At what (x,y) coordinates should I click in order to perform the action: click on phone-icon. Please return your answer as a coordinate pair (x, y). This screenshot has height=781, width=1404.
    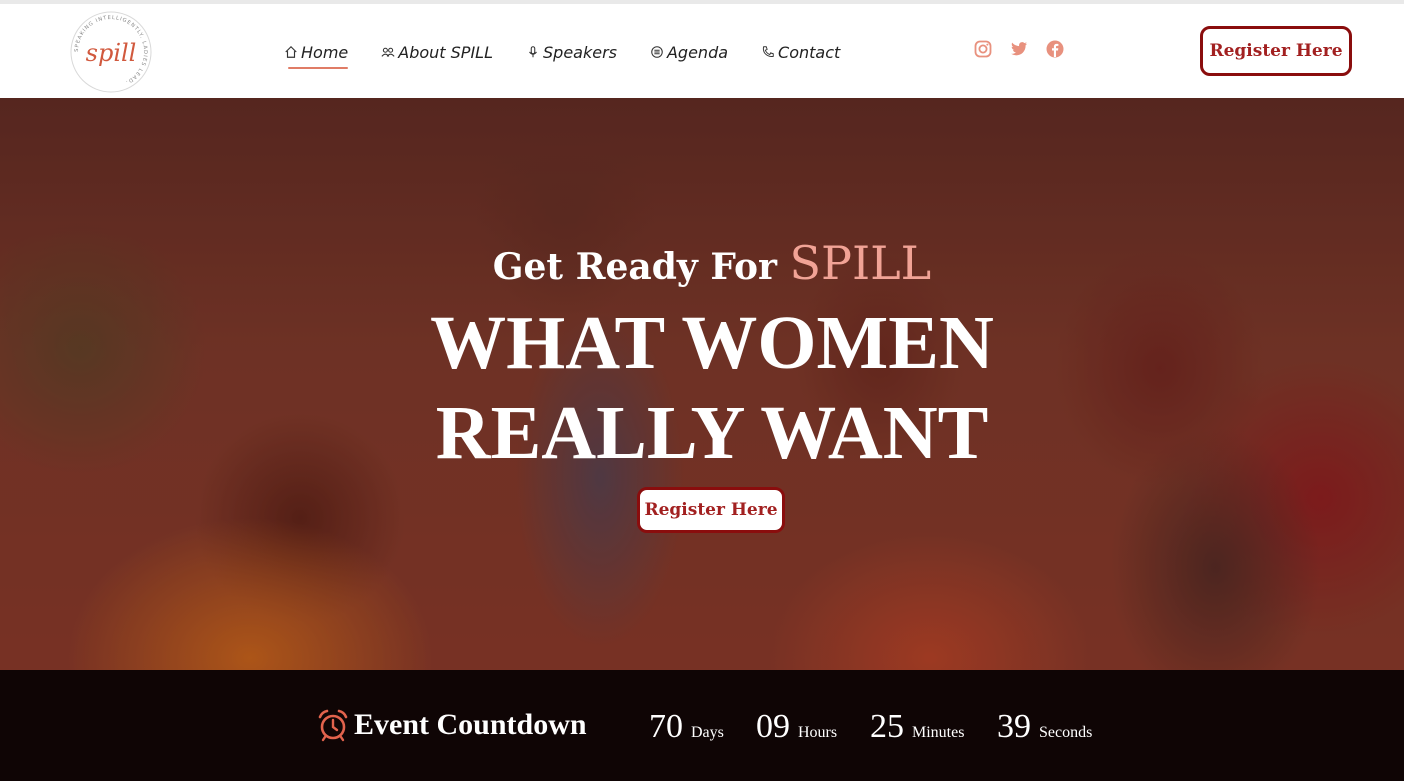
    Looking at the image, I should click on (768, 51).